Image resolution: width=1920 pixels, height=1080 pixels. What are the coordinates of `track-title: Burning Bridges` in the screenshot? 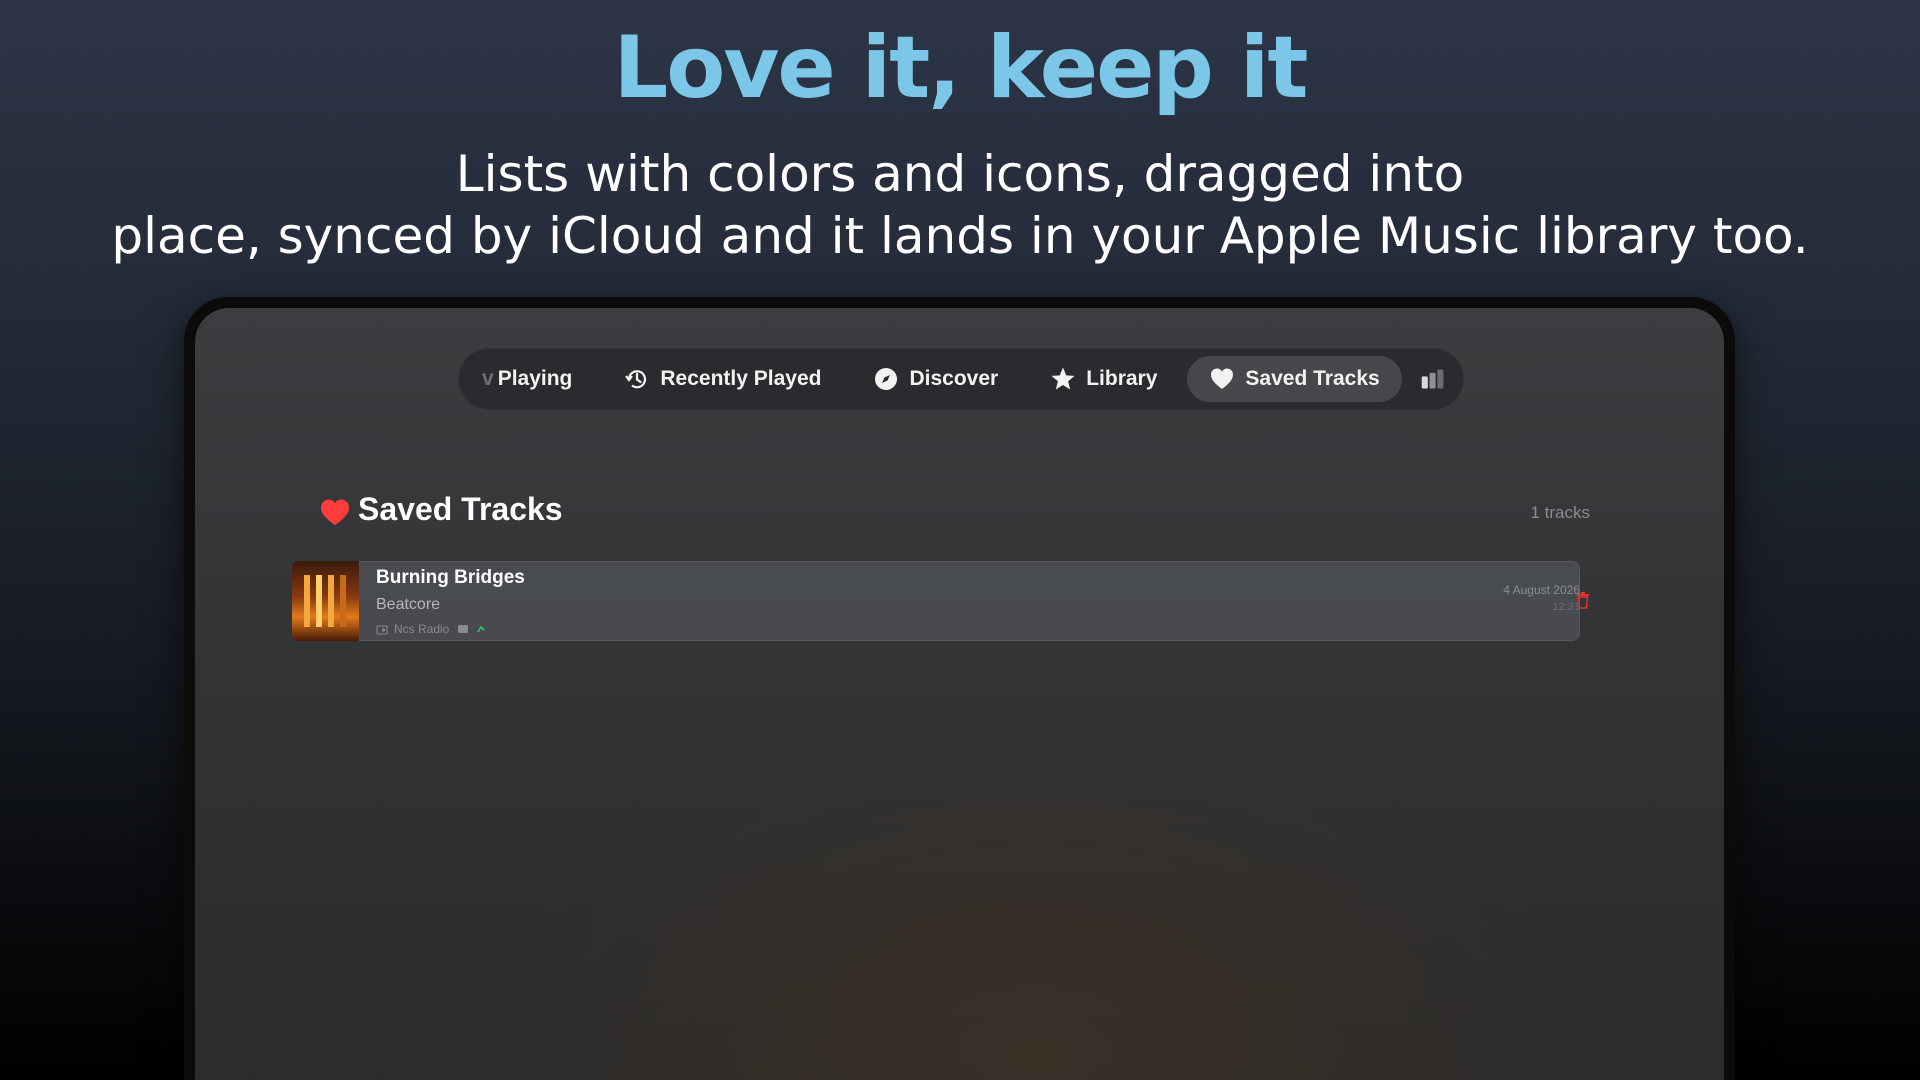 It's located at (450, 577).